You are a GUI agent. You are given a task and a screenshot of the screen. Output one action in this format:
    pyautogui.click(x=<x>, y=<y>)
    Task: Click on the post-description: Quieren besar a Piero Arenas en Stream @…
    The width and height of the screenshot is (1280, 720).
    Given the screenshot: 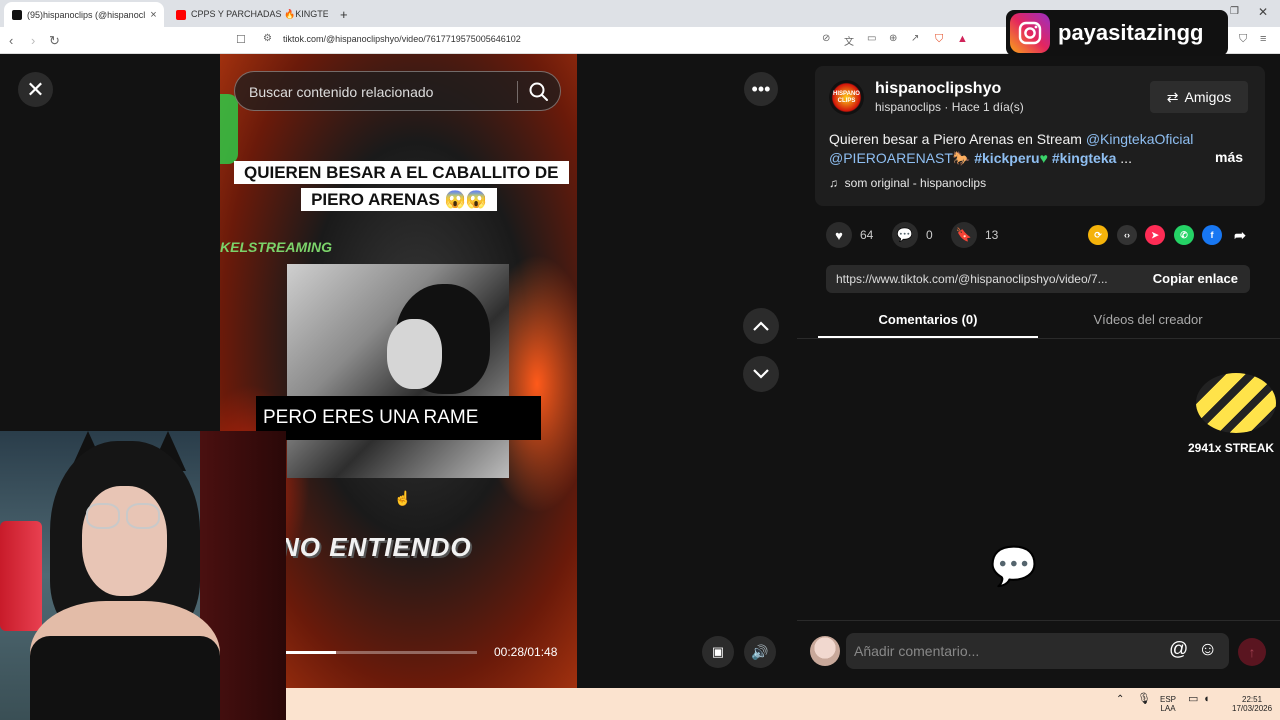 What is the action you would take?
    pyautogui.click(x=1019, y=149)
    